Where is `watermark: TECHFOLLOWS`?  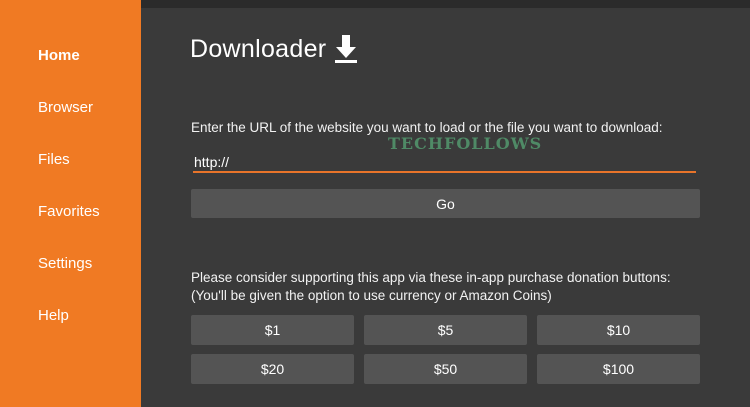
watermark: TECHFOLLOWS is located at coordinates (465, 143).